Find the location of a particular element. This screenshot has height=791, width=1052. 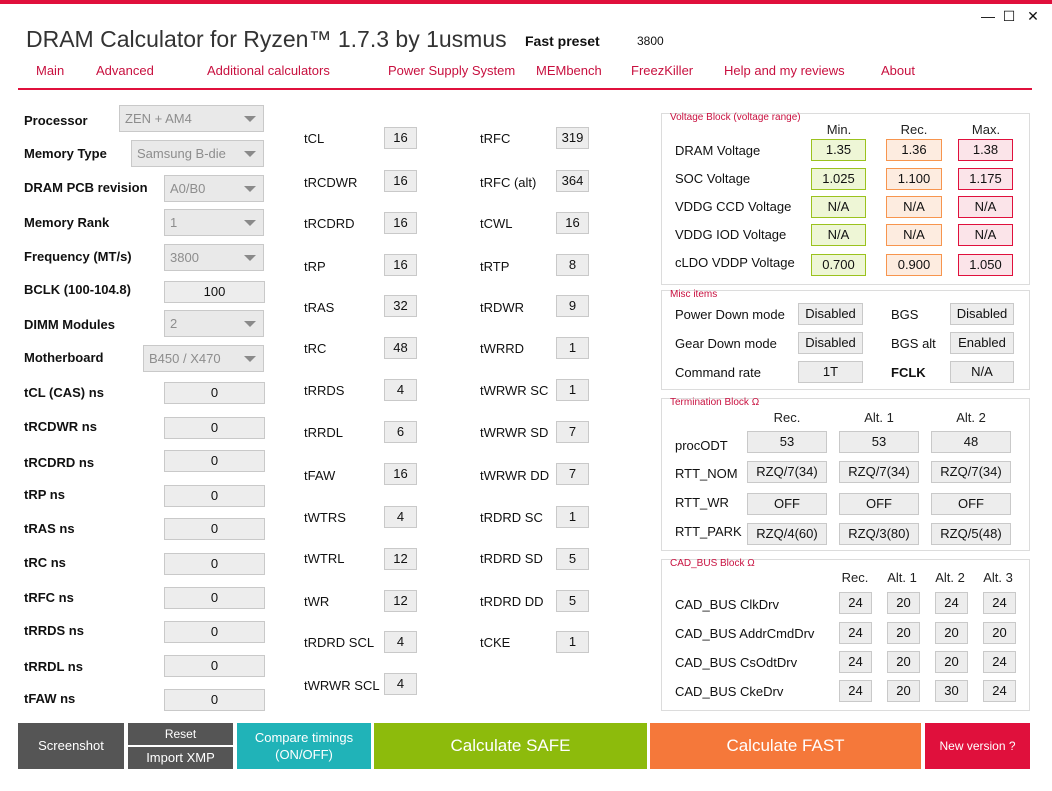

minimize-icon: — is located at coordinates (988, 16).